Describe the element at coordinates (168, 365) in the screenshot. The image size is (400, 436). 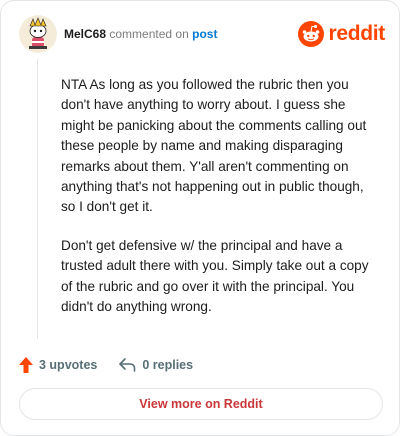
I see `replies-count: 0 replies` at that location.